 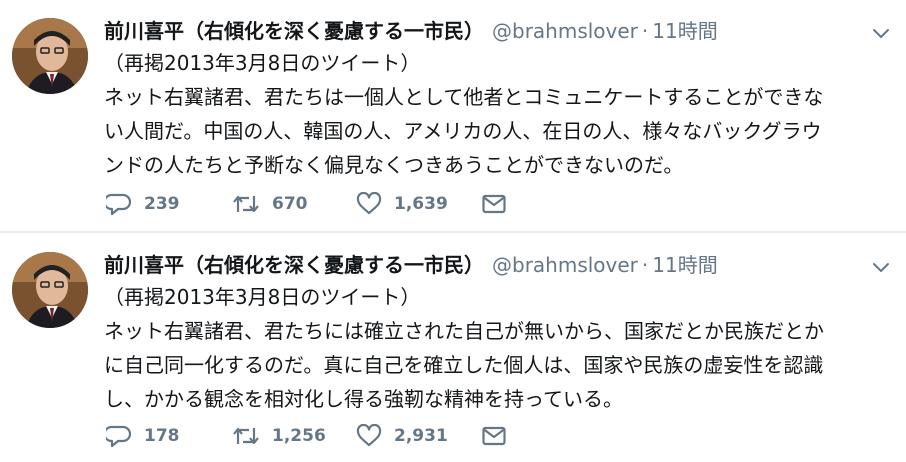 I want to click on tweet-text-line: ンドの人たちと予断なく偏見なくつきあうことができないのだ。, so click(x=394, y=165).